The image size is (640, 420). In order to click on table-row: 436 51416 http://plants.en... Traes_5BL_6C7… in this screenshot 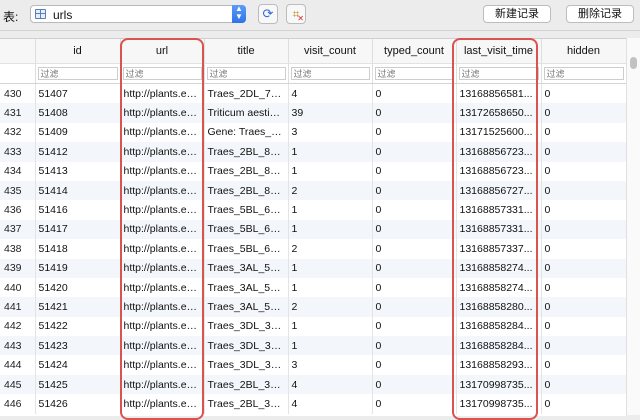, I will do `click(313, 210)`.